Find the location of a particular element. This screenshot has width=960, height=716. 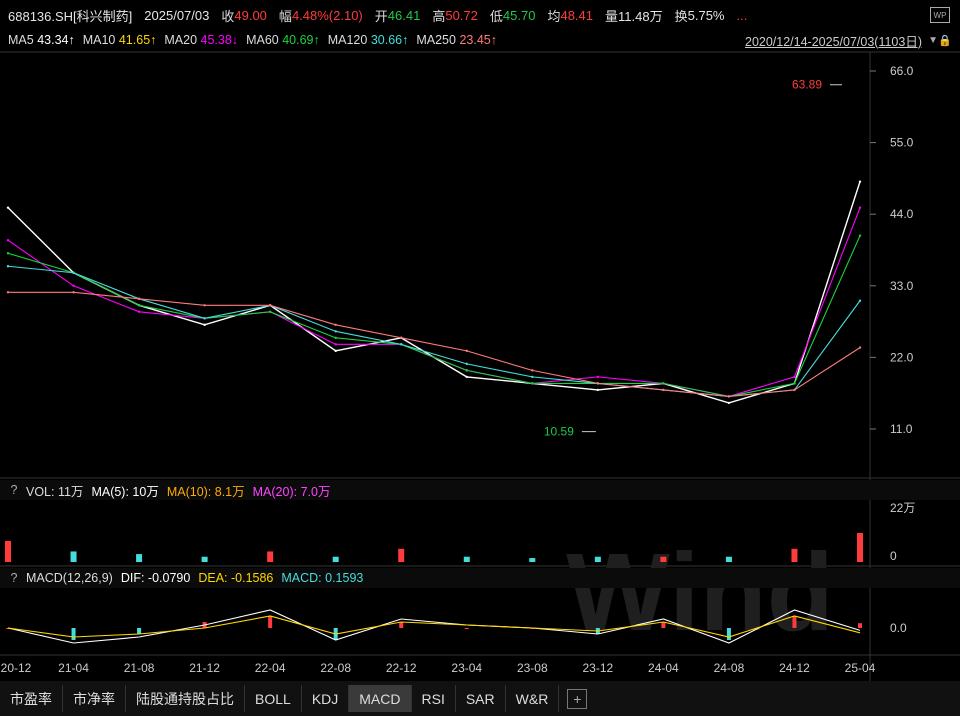

y-tick-label: 22.0 is located at coordinates (902, 357).